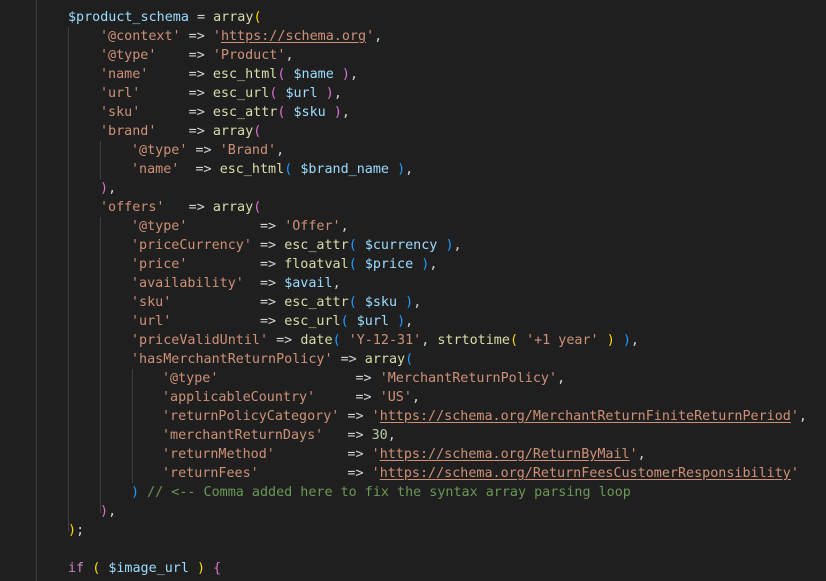 The image size is (826, 581). Describe the element at coordinates (201, 17) in the screenshot. I see `operator-token: =` at that location.